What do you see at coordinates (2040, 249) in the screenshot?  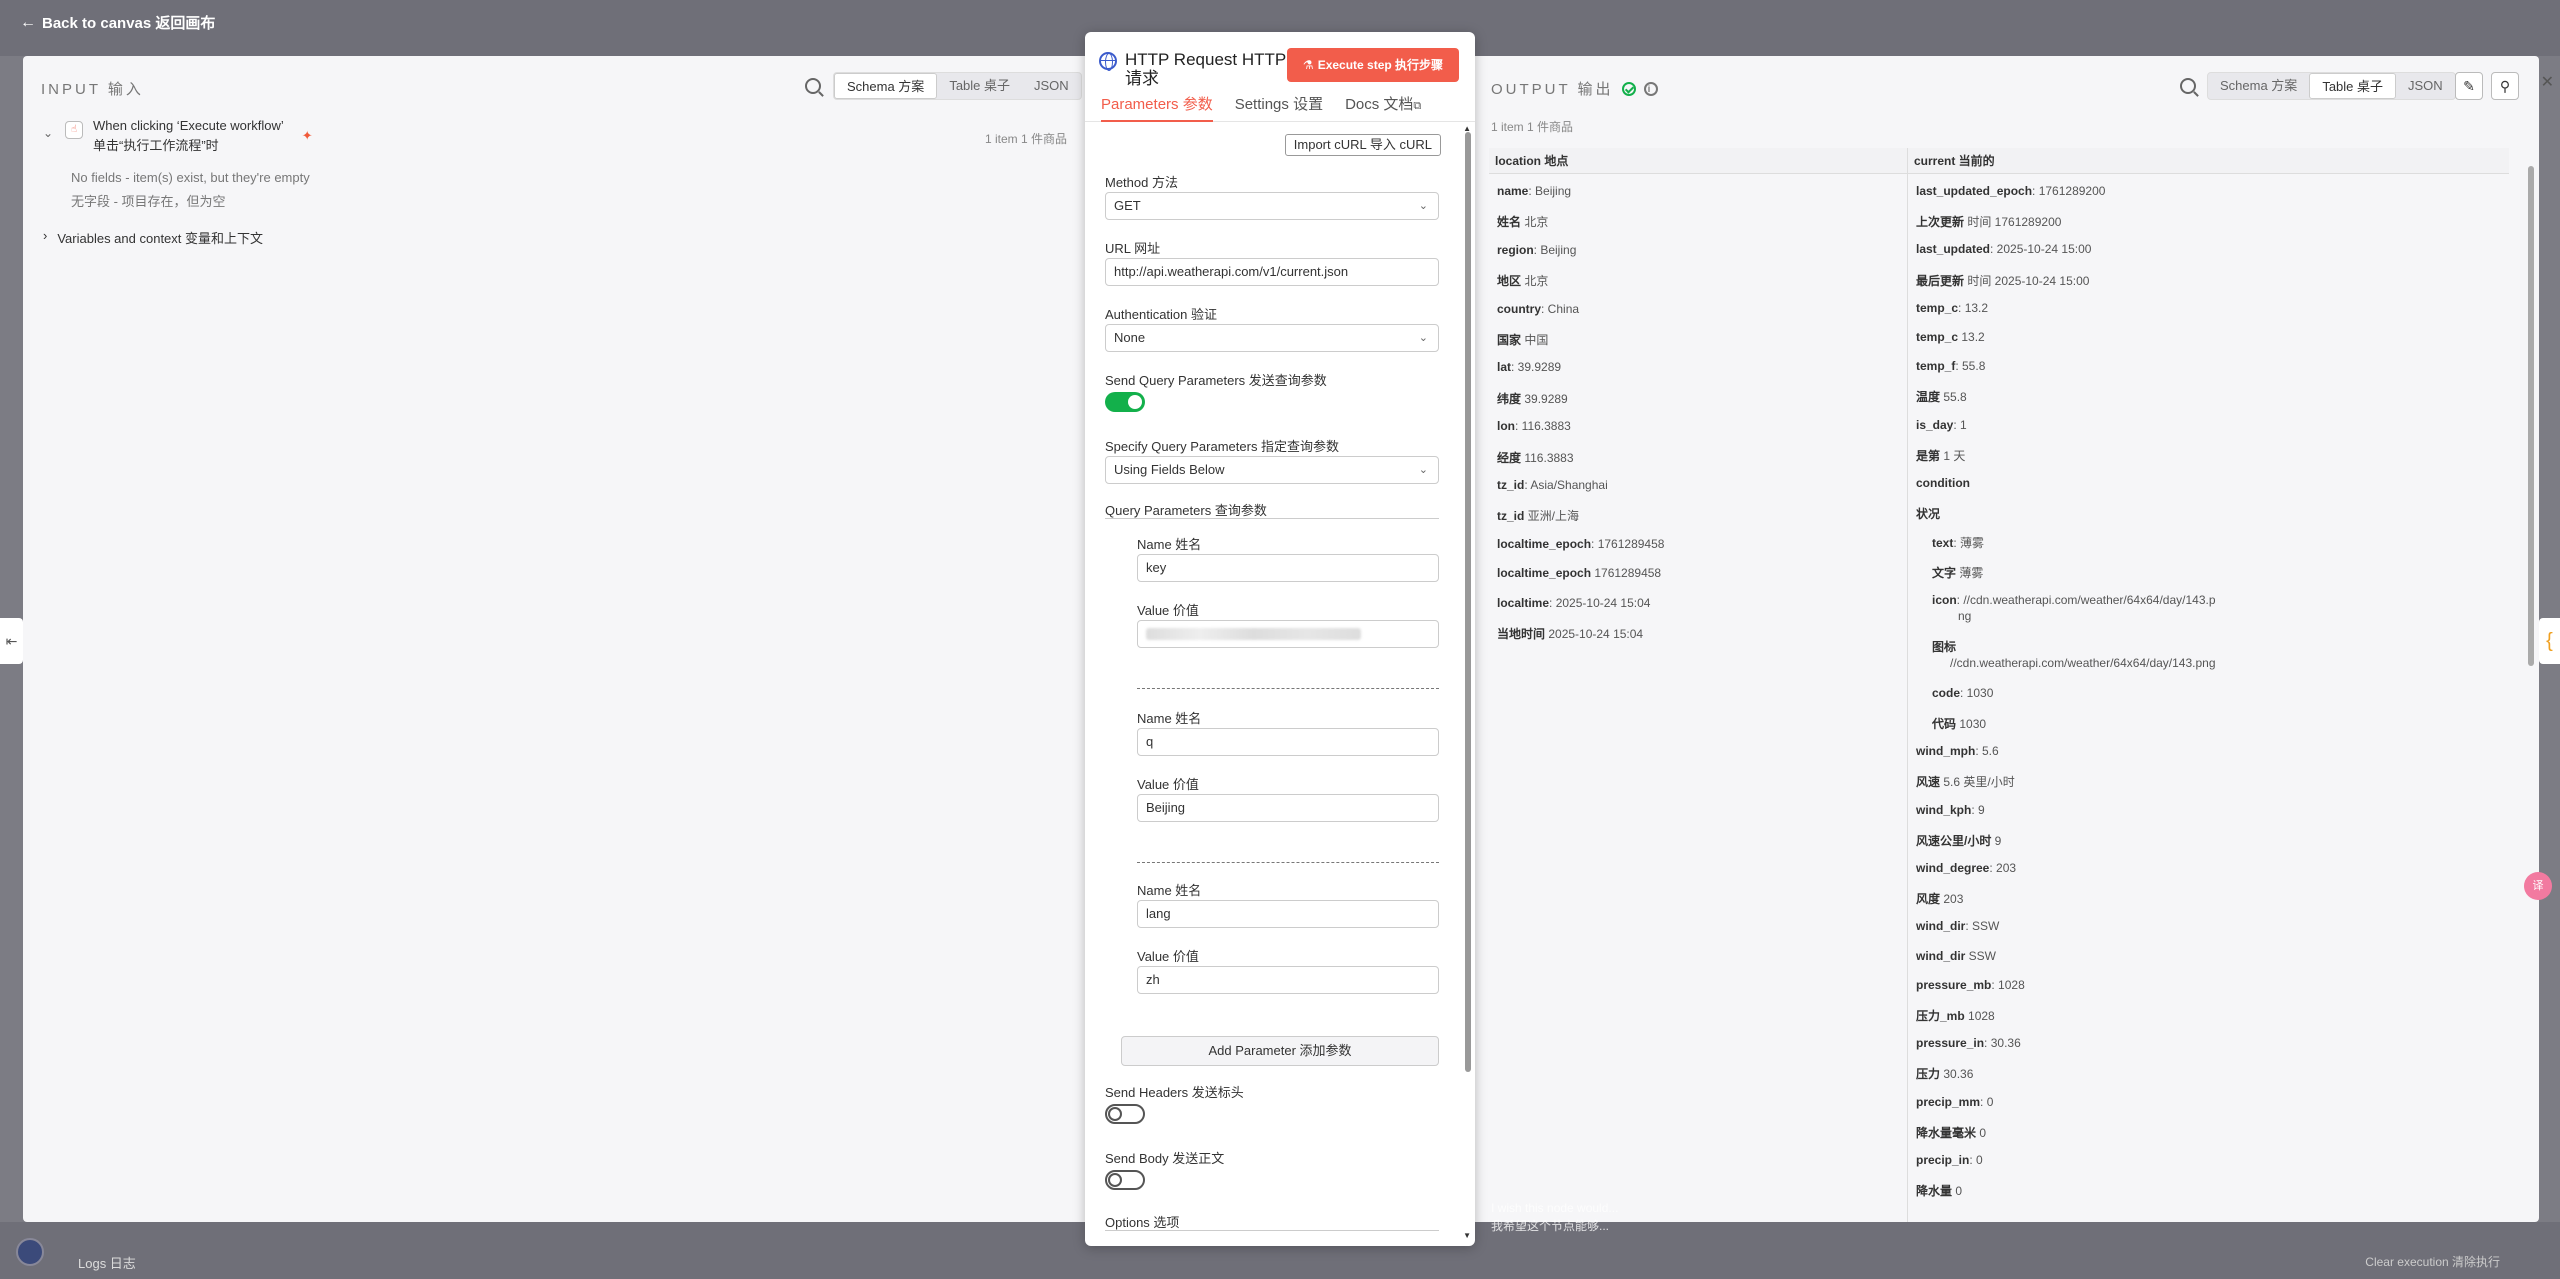 I see `kv-value: : 2025-10-24 15:00` at bounding box center [2040, 249].